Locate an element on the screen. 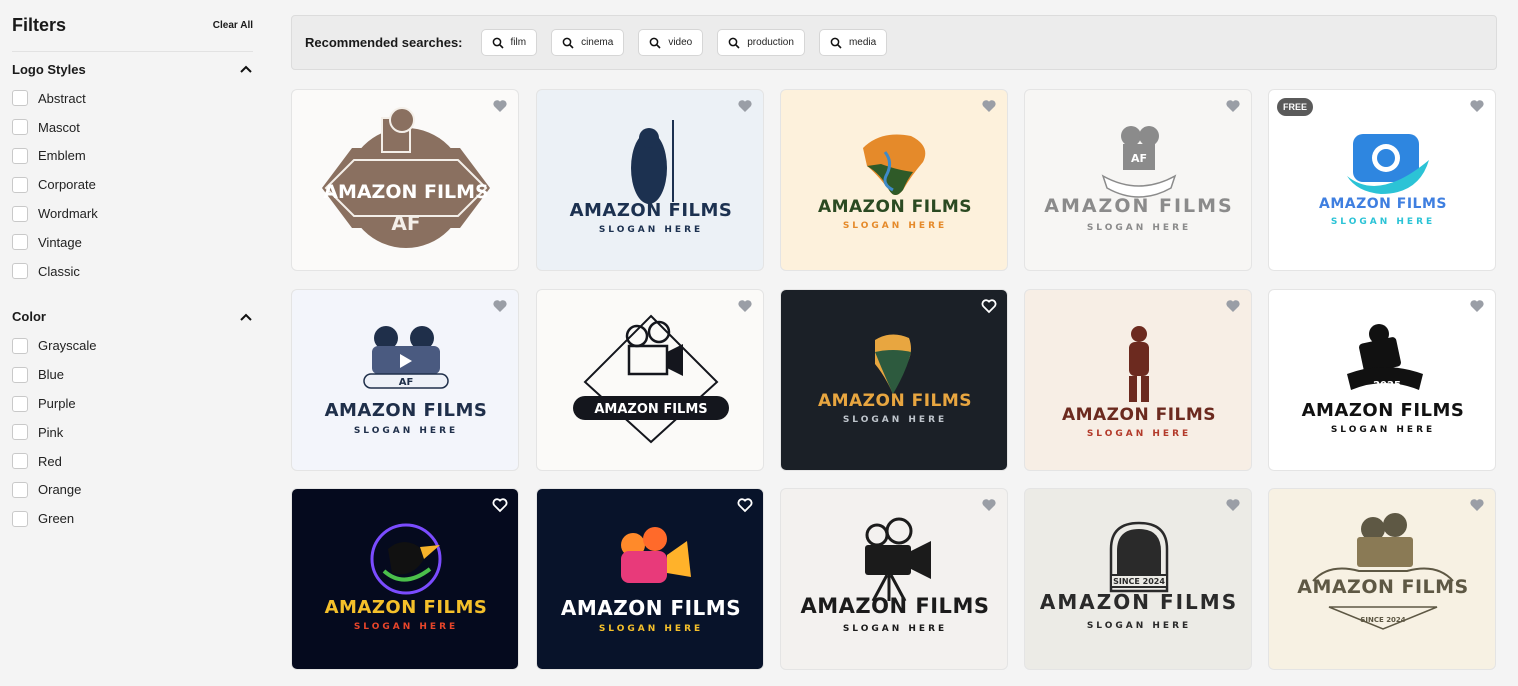 The width and height of the screenshot is (1518, 686). logo-card: SINCE 2024 AMAZON FILMS is located at coordinates (1382, 579).